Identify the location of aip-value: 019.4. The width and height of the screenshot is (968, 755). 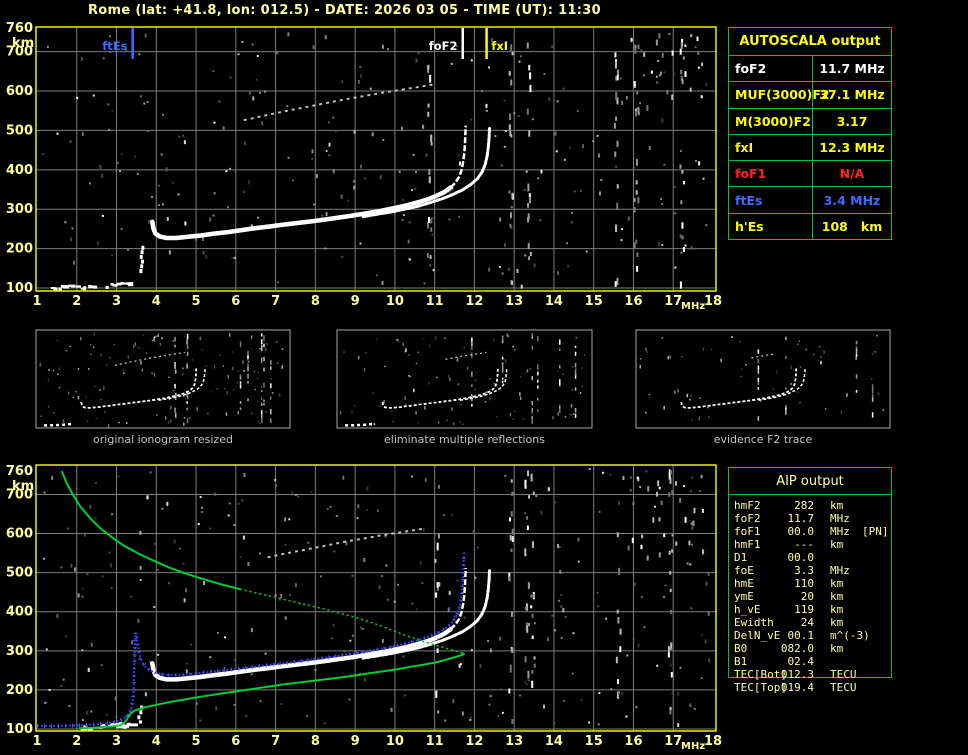
(797, 687).